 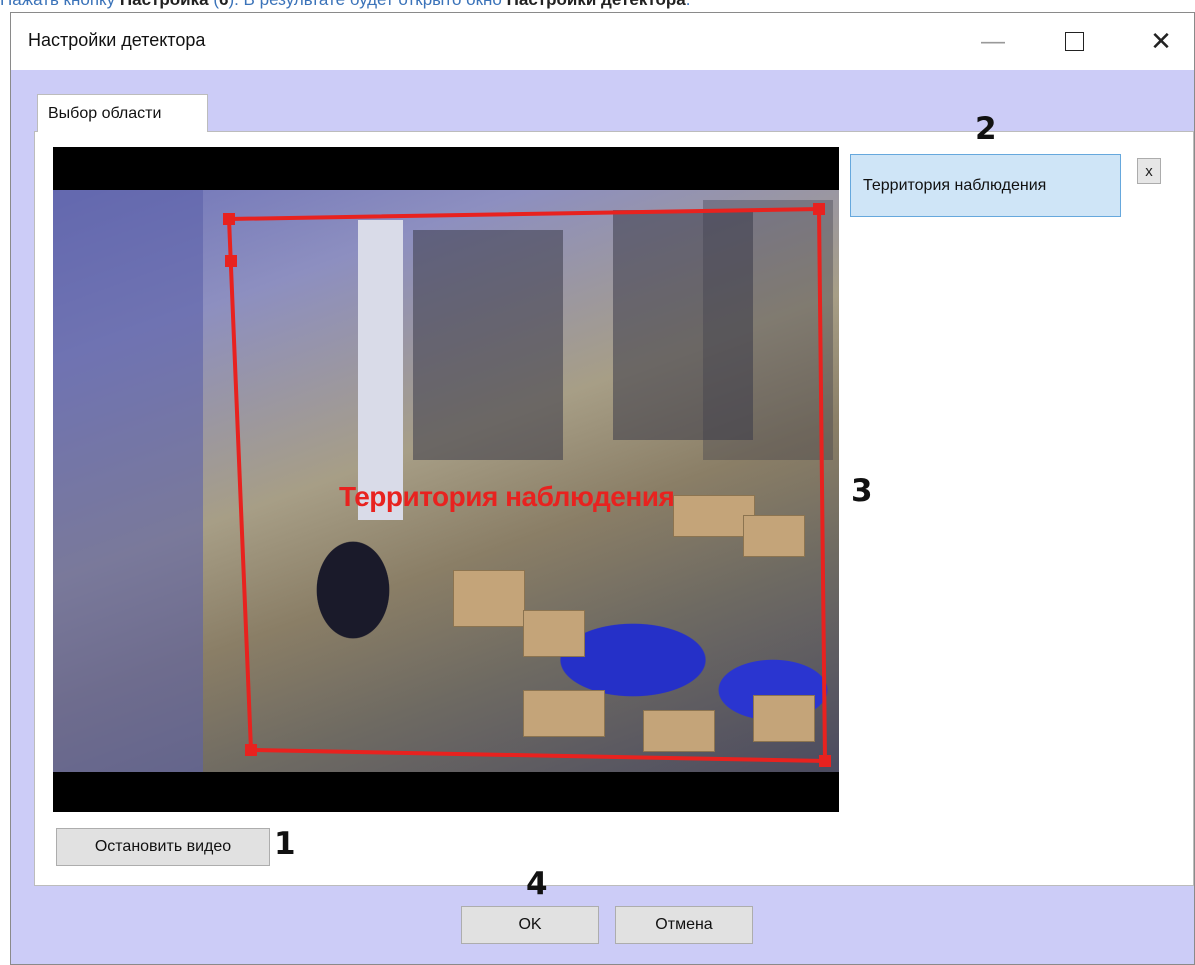 What do you see at coordinates (862, 491) in the screenshot?
I see `callout-marker-3: 3` at bounding box center [862, 491].